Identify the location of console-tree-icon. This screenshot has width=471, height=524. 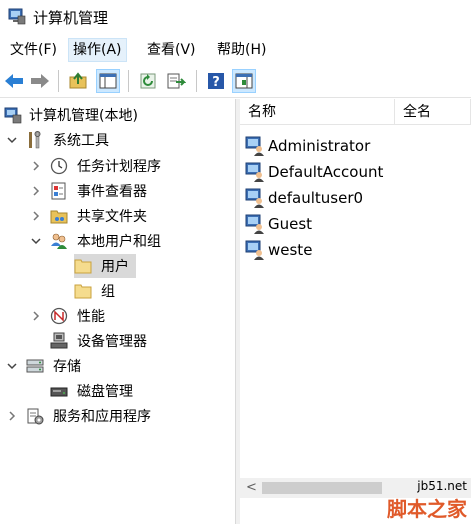
(108, 81).